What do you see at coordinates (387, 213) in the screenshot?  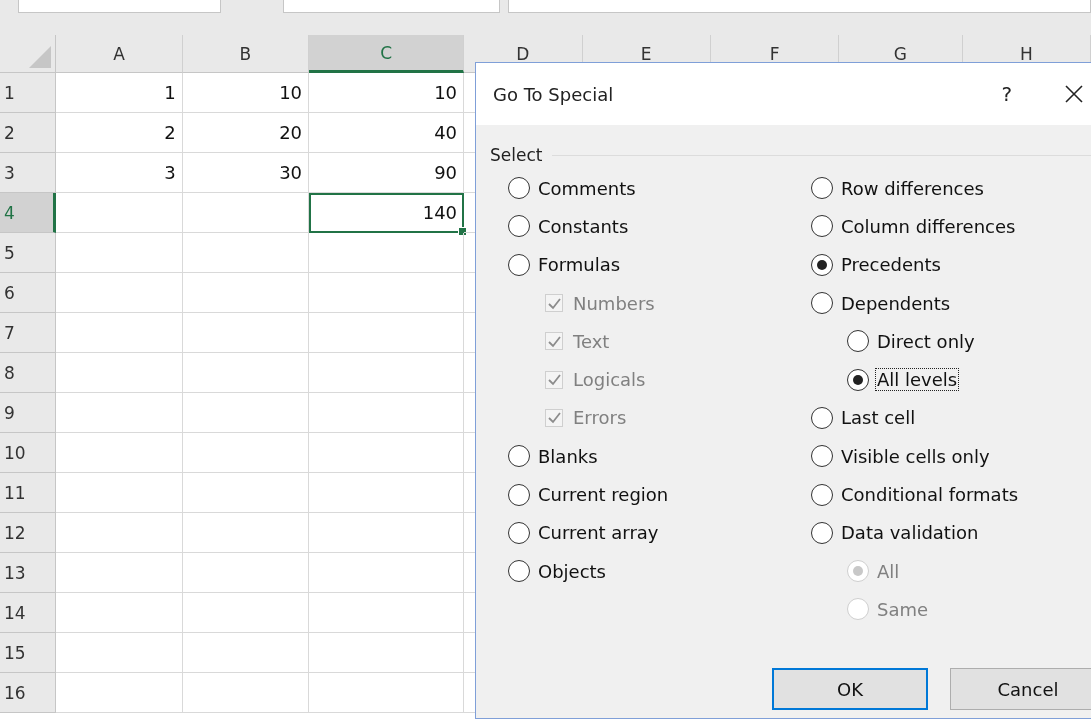 I see `table-cell: 140` at bounding box center [387, 213].